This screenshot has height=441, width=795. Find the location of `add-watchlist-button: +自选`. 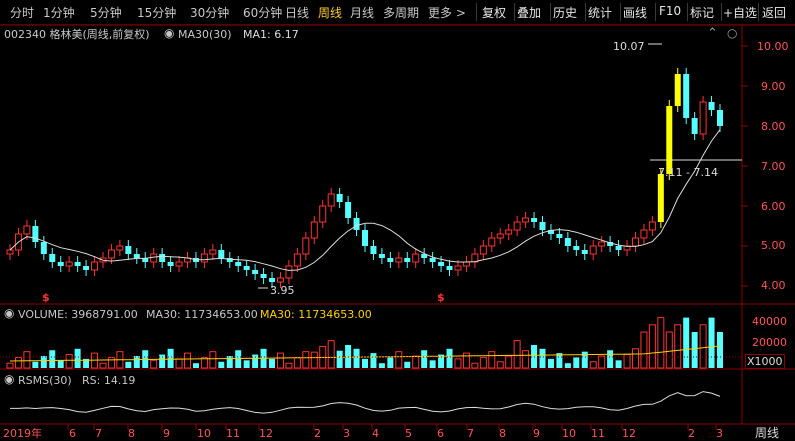

add-watchlist-button: +自选 is located at coordinates (740, 12).